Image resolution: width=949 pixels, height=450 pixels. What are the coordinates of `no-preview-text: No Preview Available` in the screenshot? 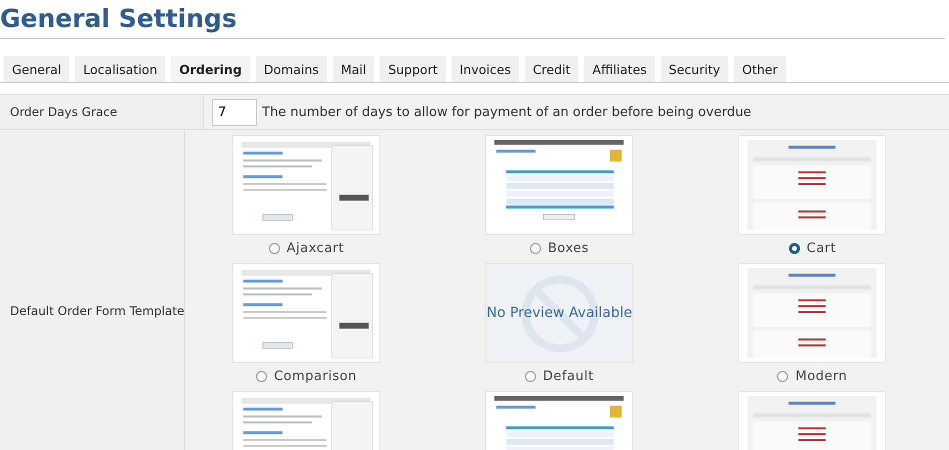 It's located at (559, 313).